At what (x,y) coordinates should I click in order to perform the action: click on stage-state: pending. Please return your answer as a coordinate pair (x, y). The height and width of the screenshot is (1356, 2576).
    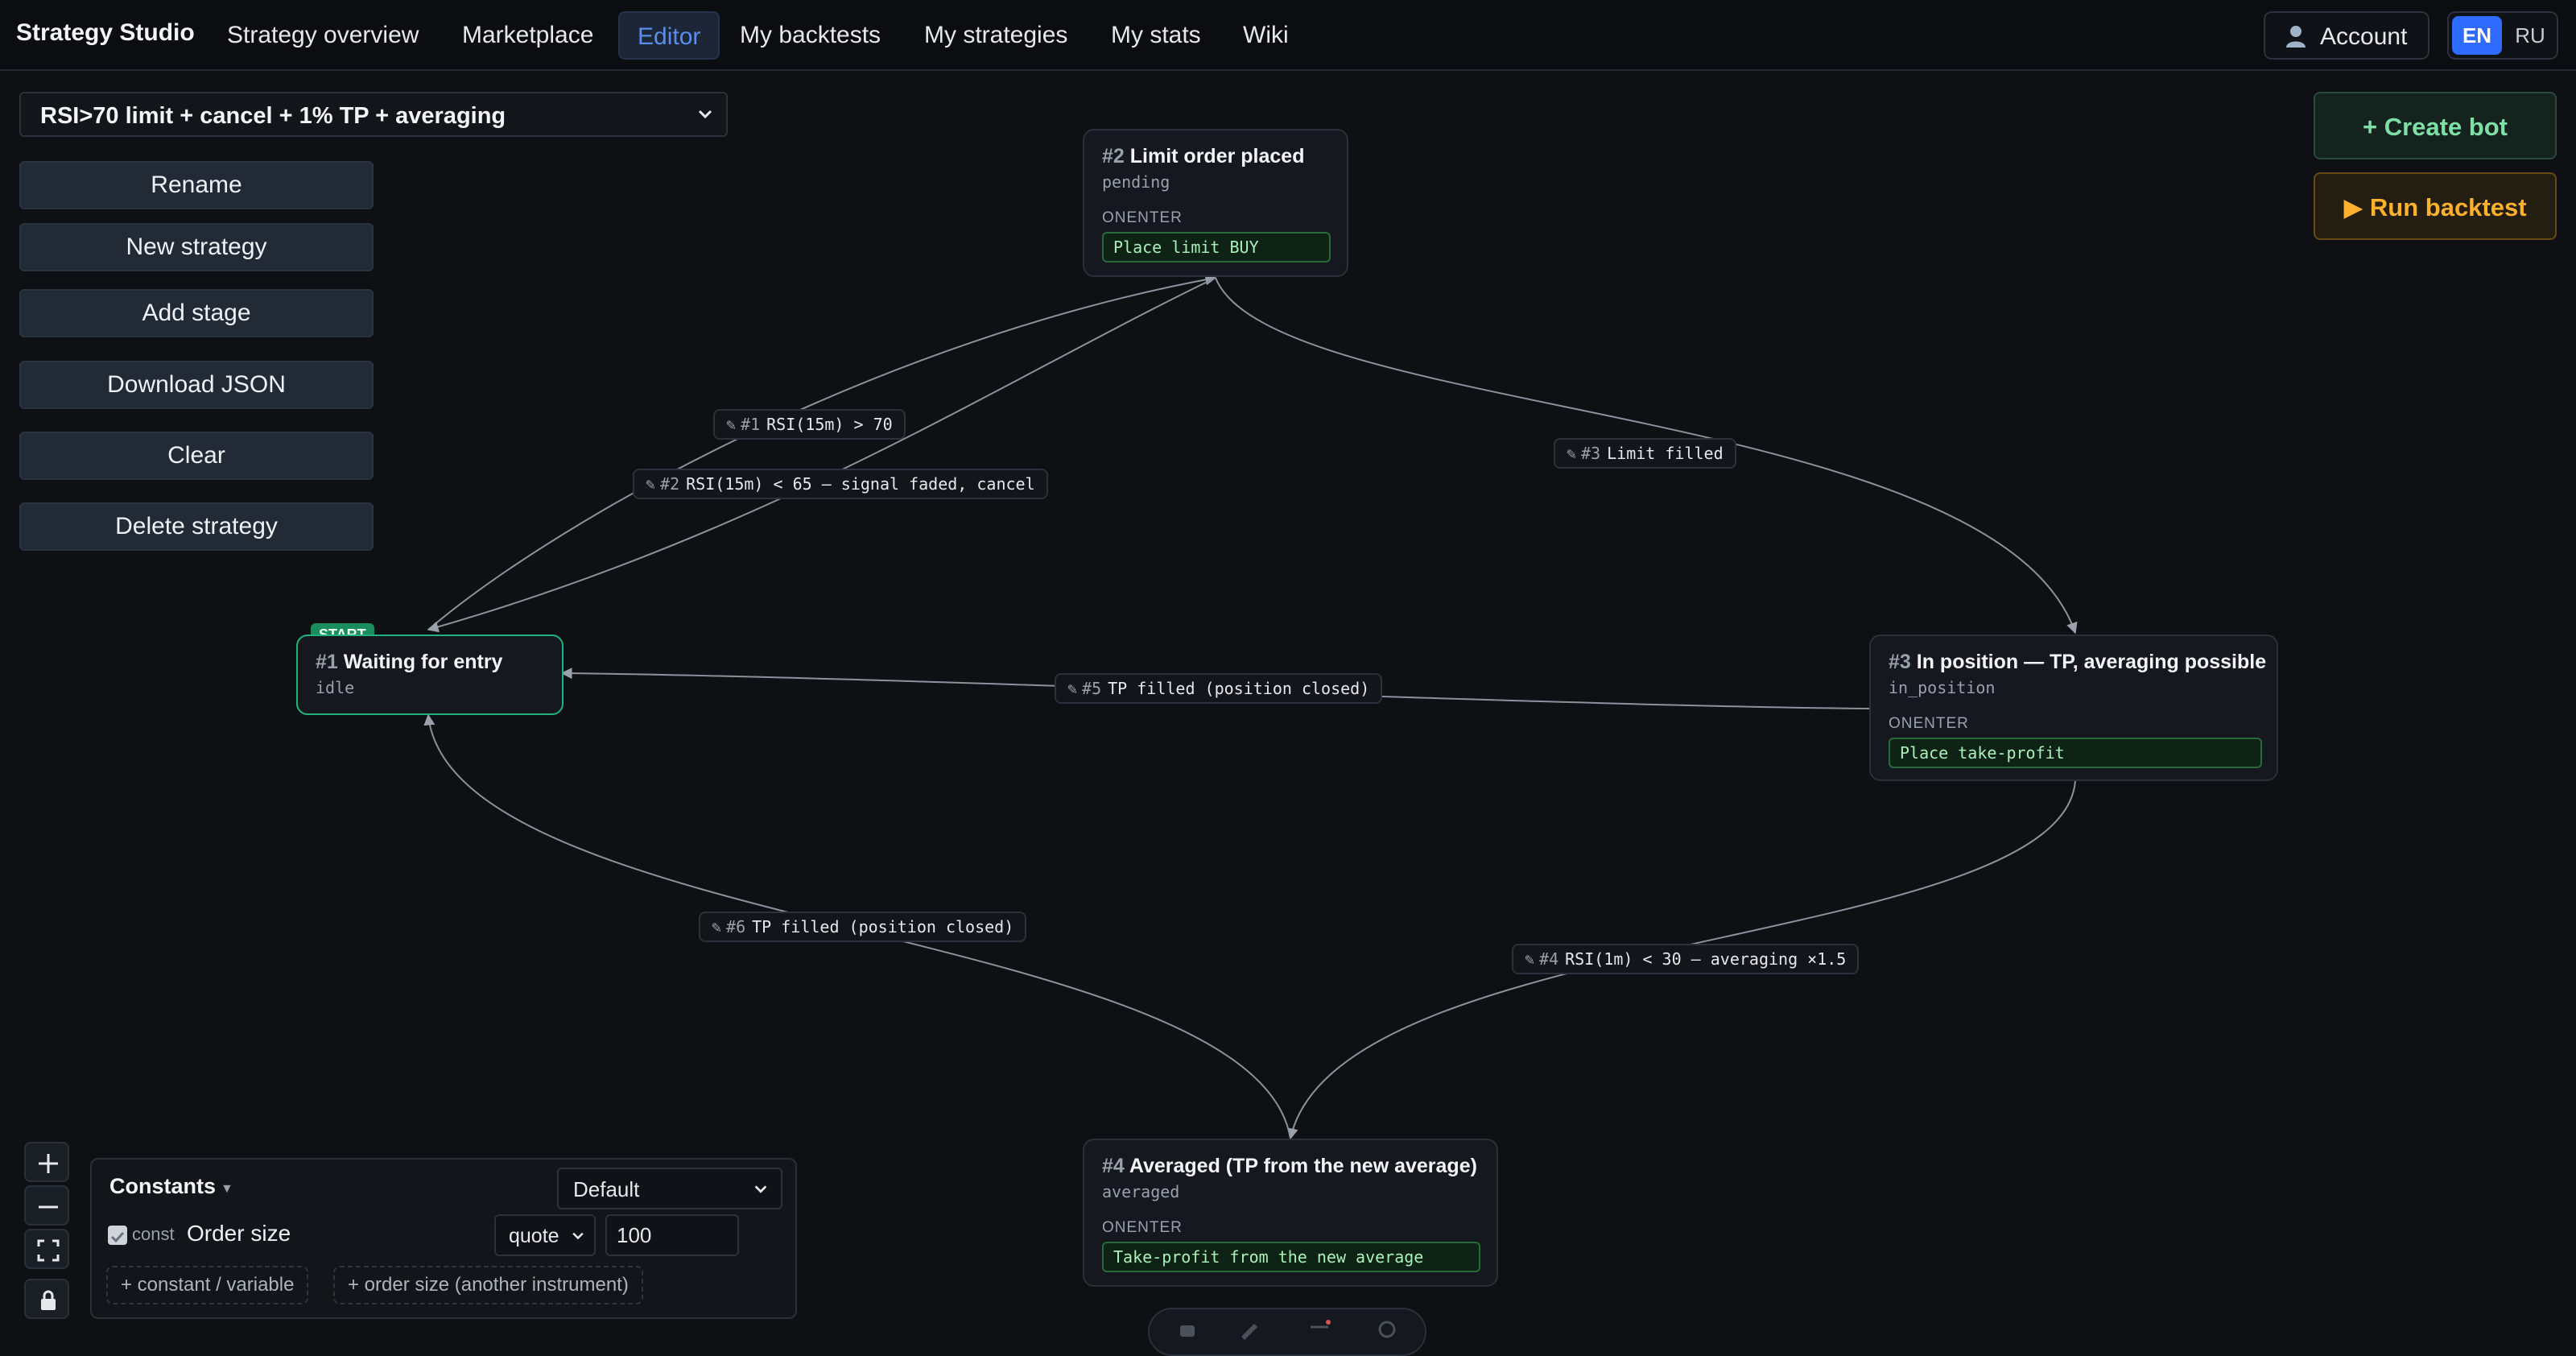
    Looking at the image, I should click on (1136, 182).